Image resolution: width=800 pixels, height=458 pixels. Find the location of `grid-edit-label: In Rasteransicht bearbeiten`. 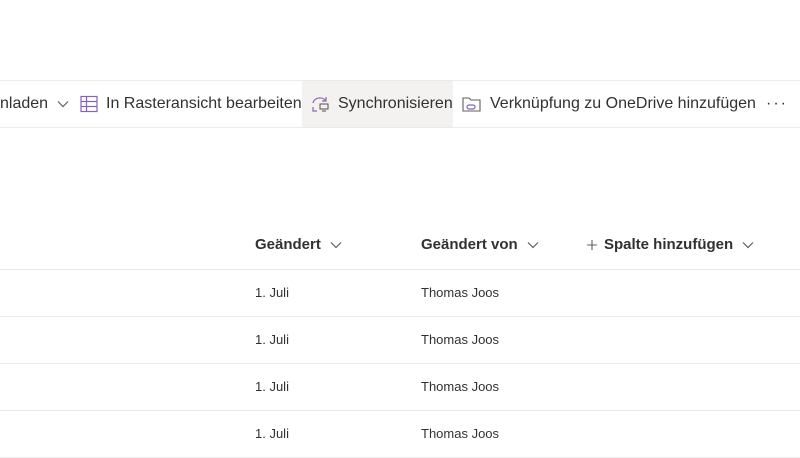

grid-edit-label: In Rasteransicht bearbeiten is located at coordinates (204, 103).